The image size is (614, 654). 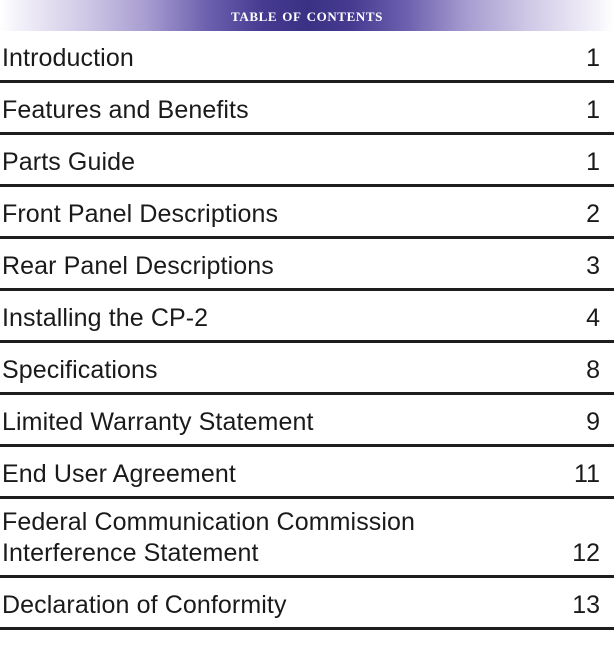 I want to click on toc-entry: Parts Guide 1, so click(x=307, y=161).